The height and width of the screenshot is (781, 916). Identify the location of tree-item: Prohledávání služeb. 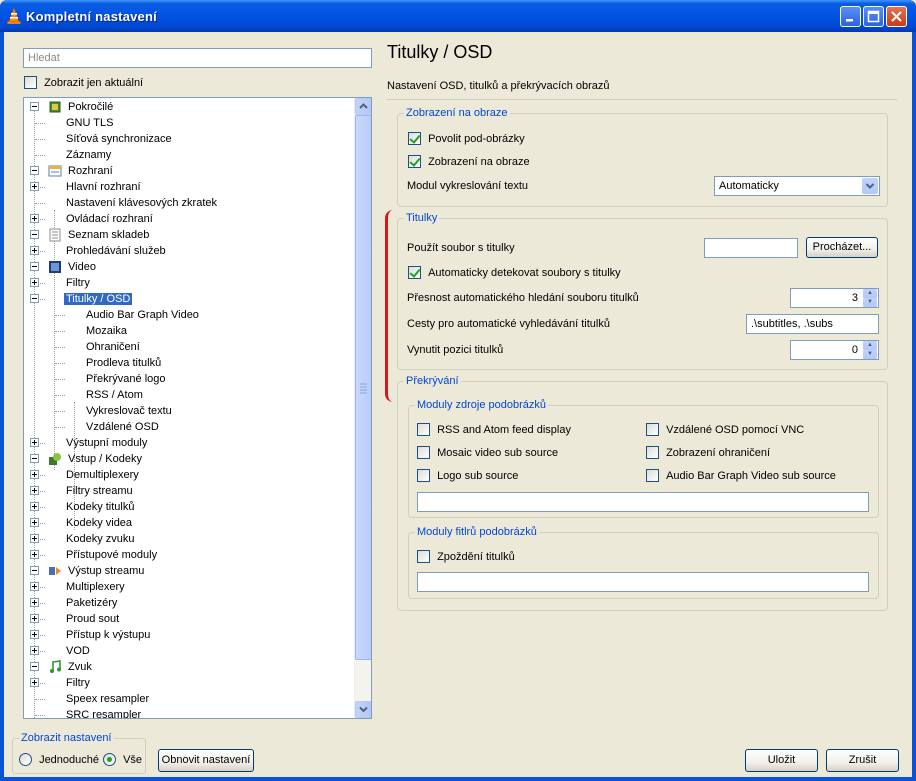
(116, 251).